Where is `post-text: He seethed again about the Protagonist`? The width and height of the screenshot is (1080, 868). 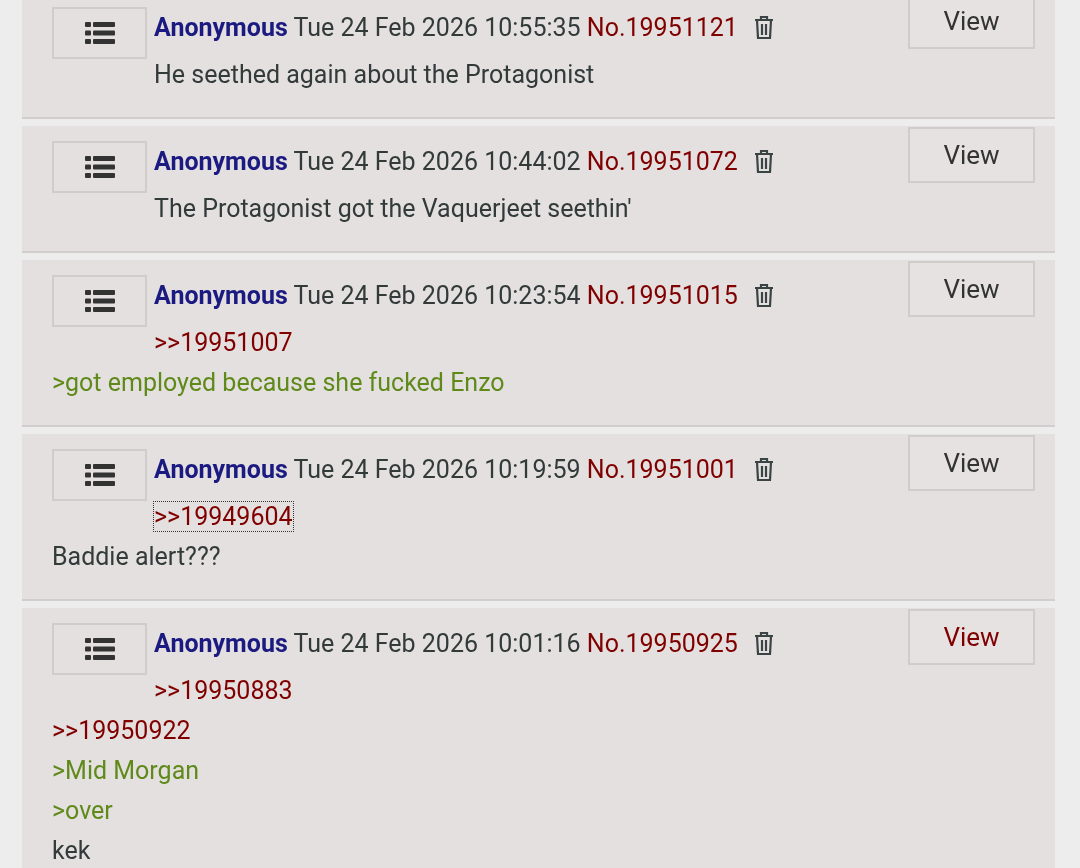
post-text: He seethed again about the Protagonist is located at coordinates (374, 74).